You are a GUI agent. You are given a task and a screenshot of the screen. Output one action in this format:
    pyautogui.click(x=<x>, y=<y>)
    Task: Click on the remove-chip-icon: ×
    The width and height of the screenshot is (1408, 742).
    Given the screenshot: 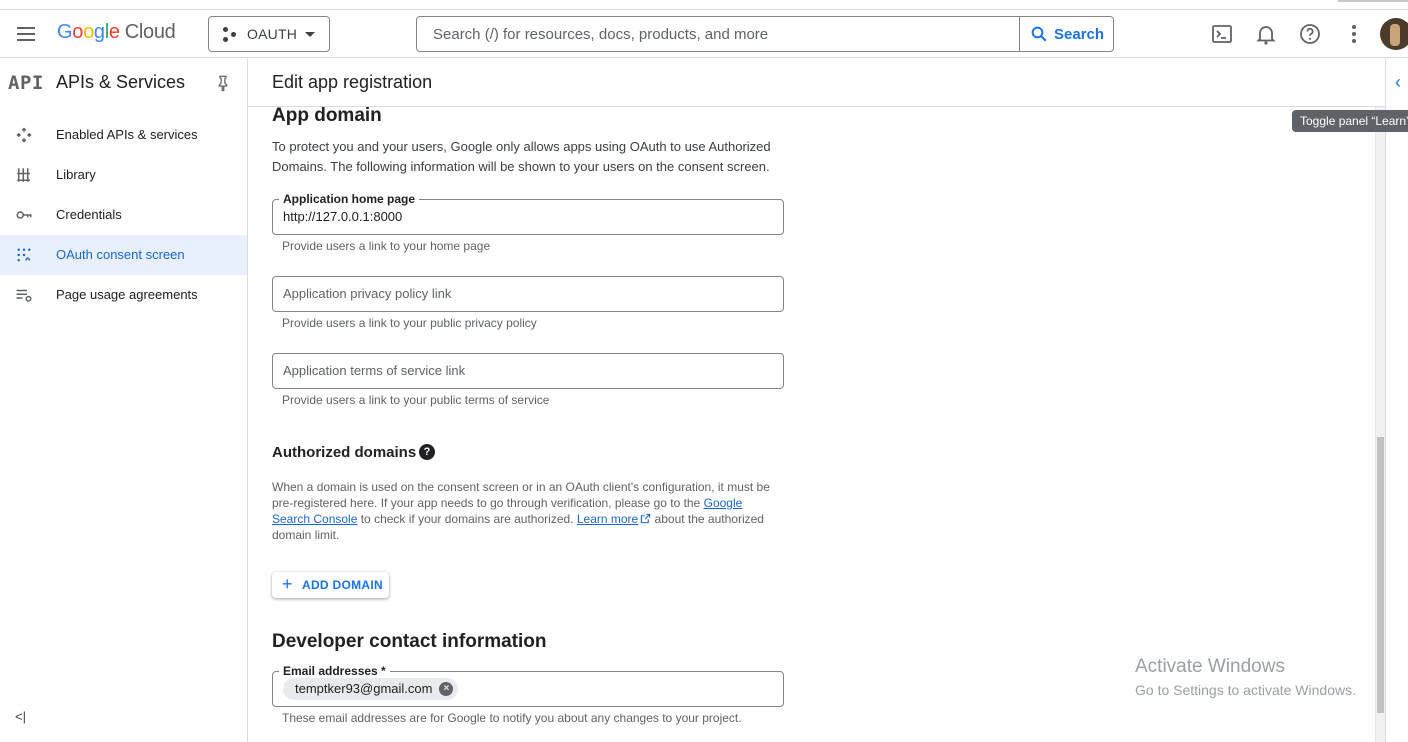 What is the action you would take?
    pyautogui.click(x=446, y=689)
    